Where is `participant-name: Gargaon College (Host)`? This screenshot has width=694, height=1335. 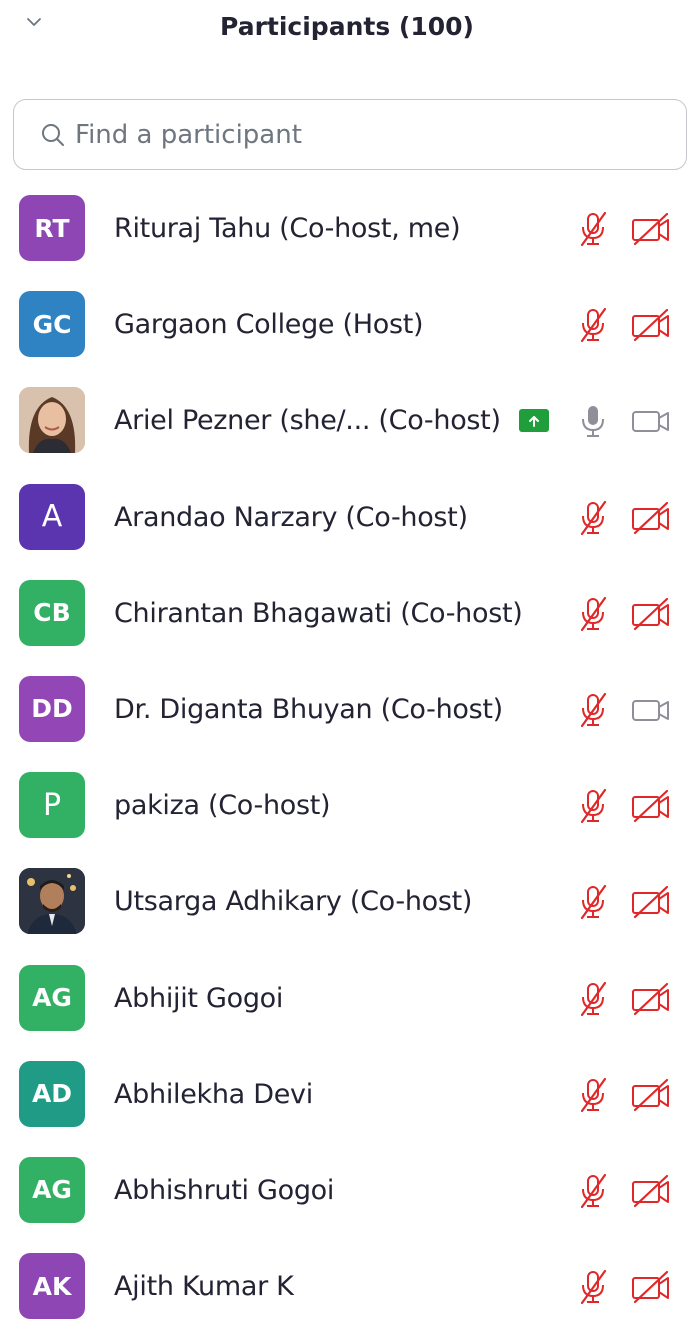 participant-name: Gargaon College (Host) is located at coordinates (269, 325).